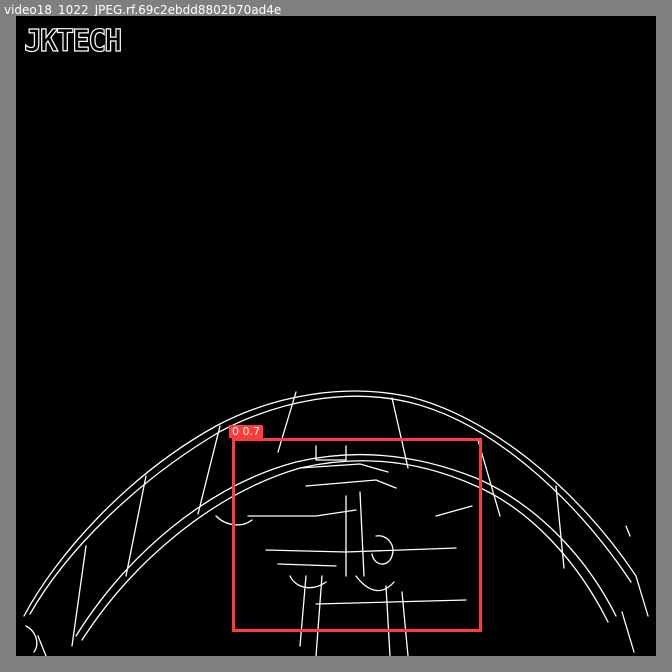 The height and width of the screenshot is (672, 672). What do you see at coordinates (246, 431) in the screenshot?
I see `detection-label: 0 0.7` at bounding box center [246, 431].